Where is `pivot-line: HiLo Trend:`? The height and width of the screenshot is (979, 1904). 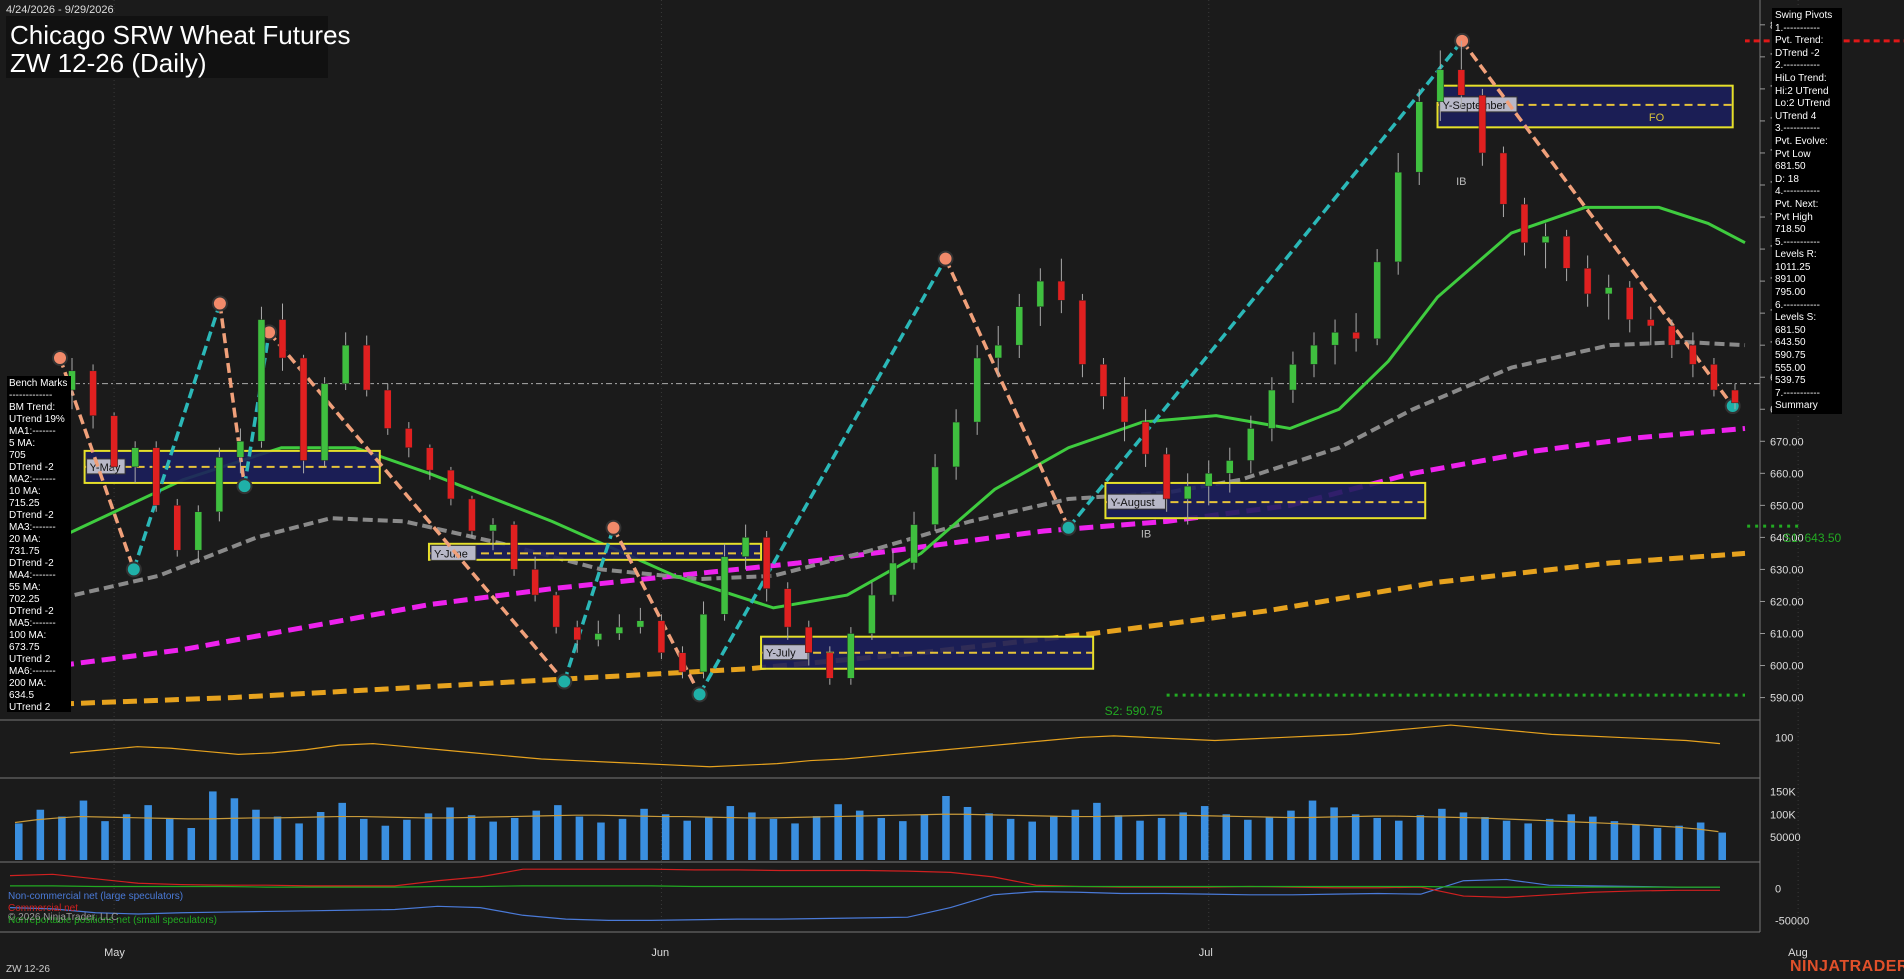 pivot-line: HiLo Trend: is located at coordinates (1801, 78).